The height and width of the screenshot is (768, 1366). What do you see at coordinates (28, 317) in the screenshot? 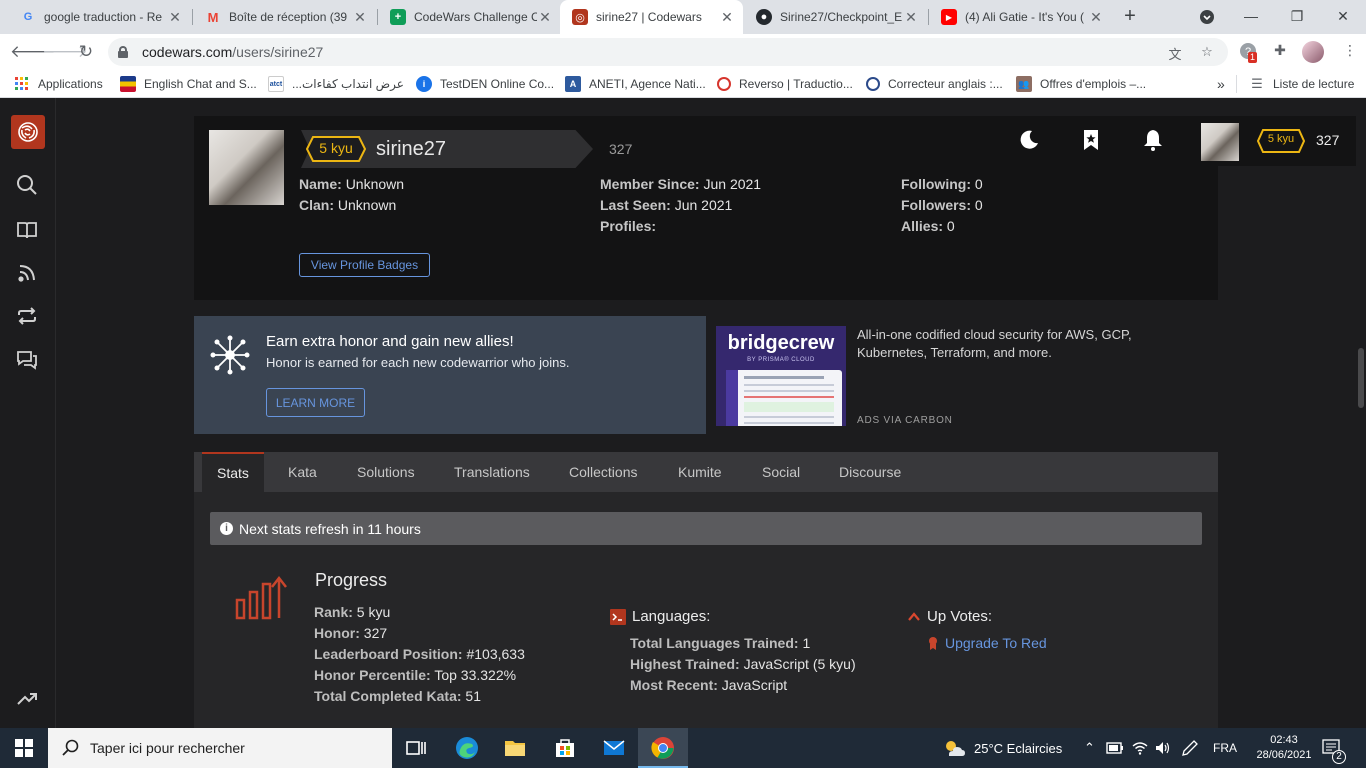
I see `repeat-icon` at bounding box center [28, 317].